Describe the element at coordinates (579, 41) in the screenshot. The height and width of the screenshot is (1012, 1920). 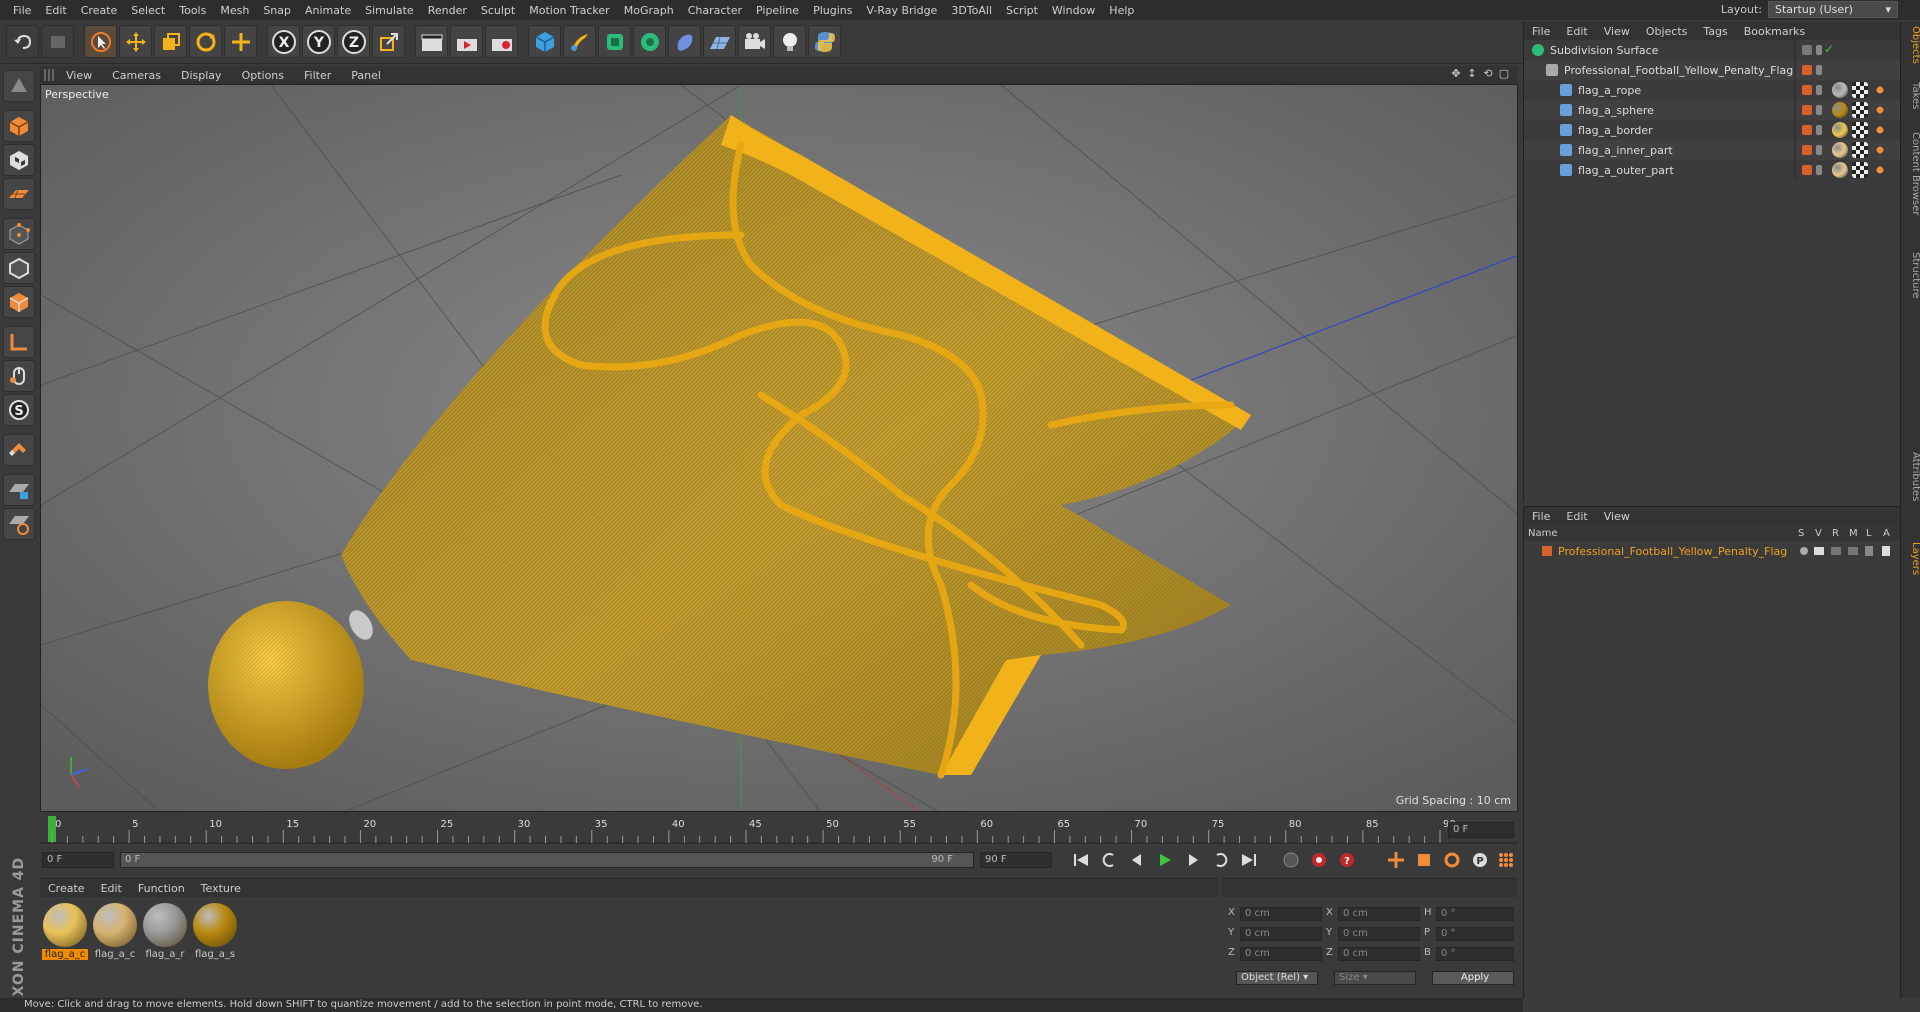
I see `add-pen-button` at that location.